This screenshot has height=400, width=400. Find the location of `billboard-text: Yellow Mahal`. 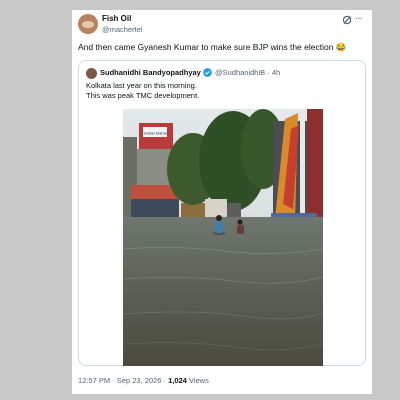

billboard-text: Yellow Mahal is located at coordinates (155, 133).